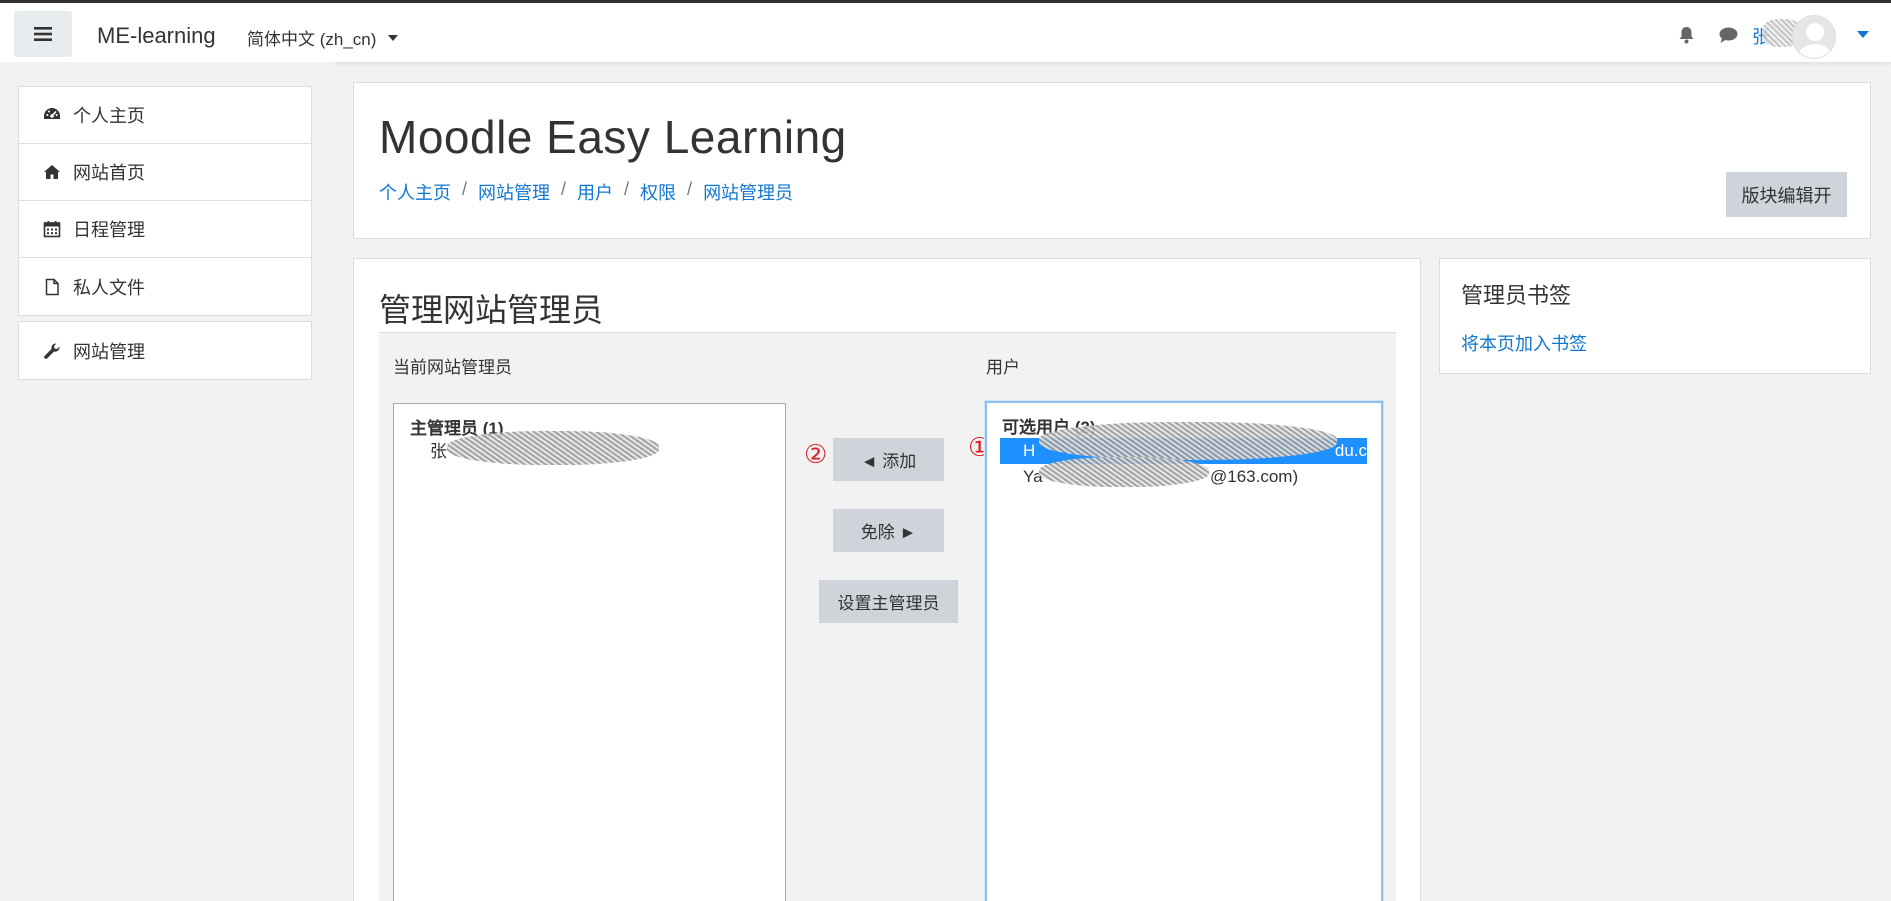 The width and height of the screenshot is (1891, 901). What do you see at coordinates (888, 459) in the screenshot?
I see `add-button: ◄ 添加` at bounding box center [888, 459].